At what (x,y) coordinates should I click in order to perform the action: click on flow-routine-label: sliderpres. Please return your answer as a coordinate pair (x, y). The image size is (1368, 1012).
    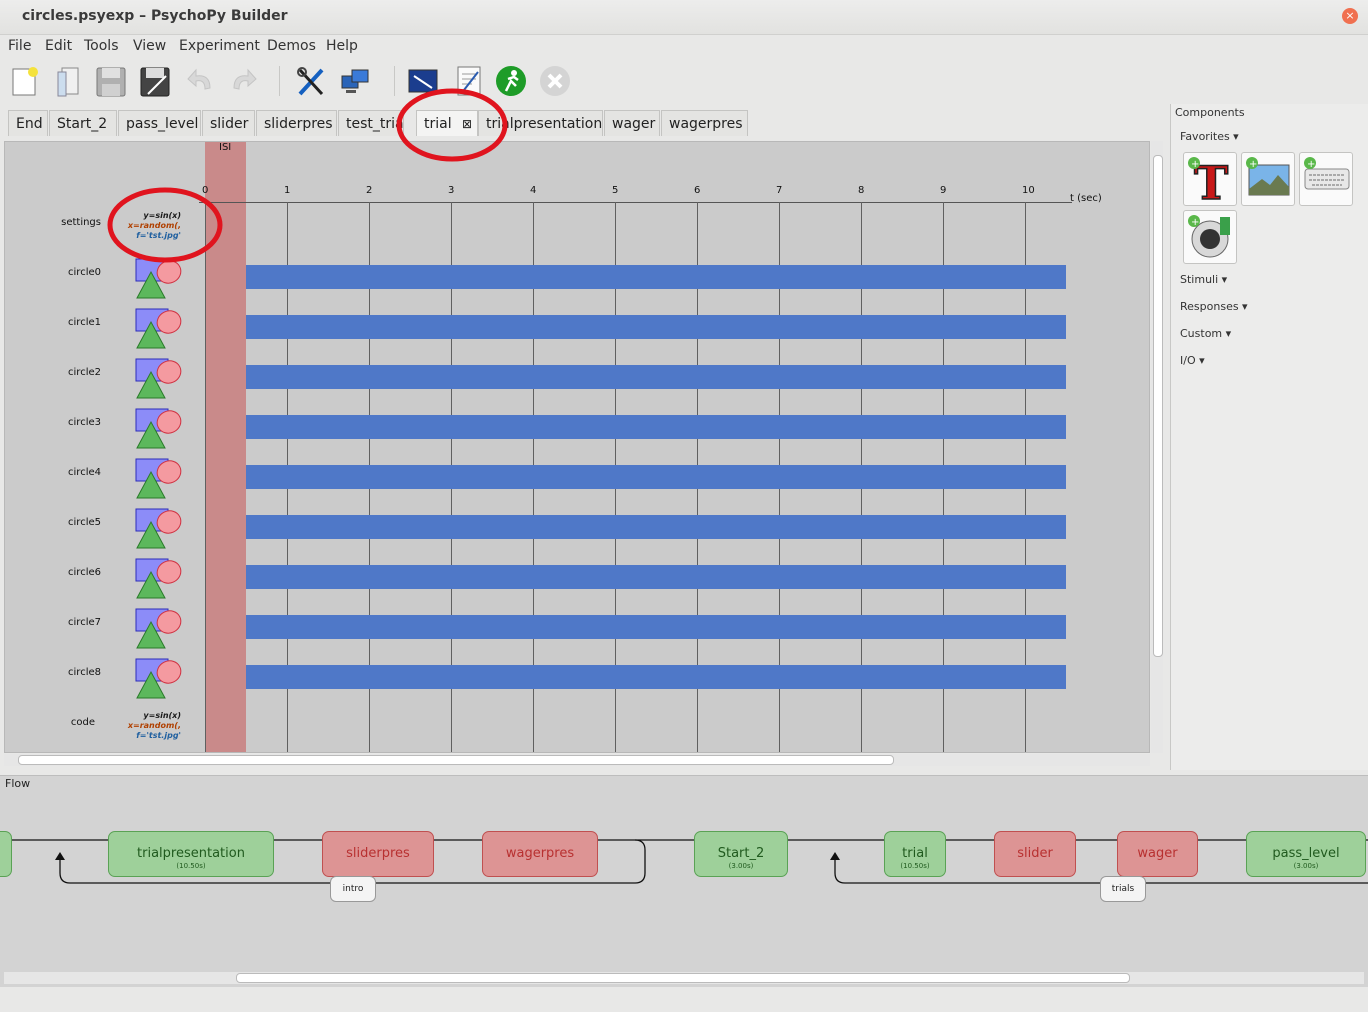
    Looking at the image, I should click on (378, 853).